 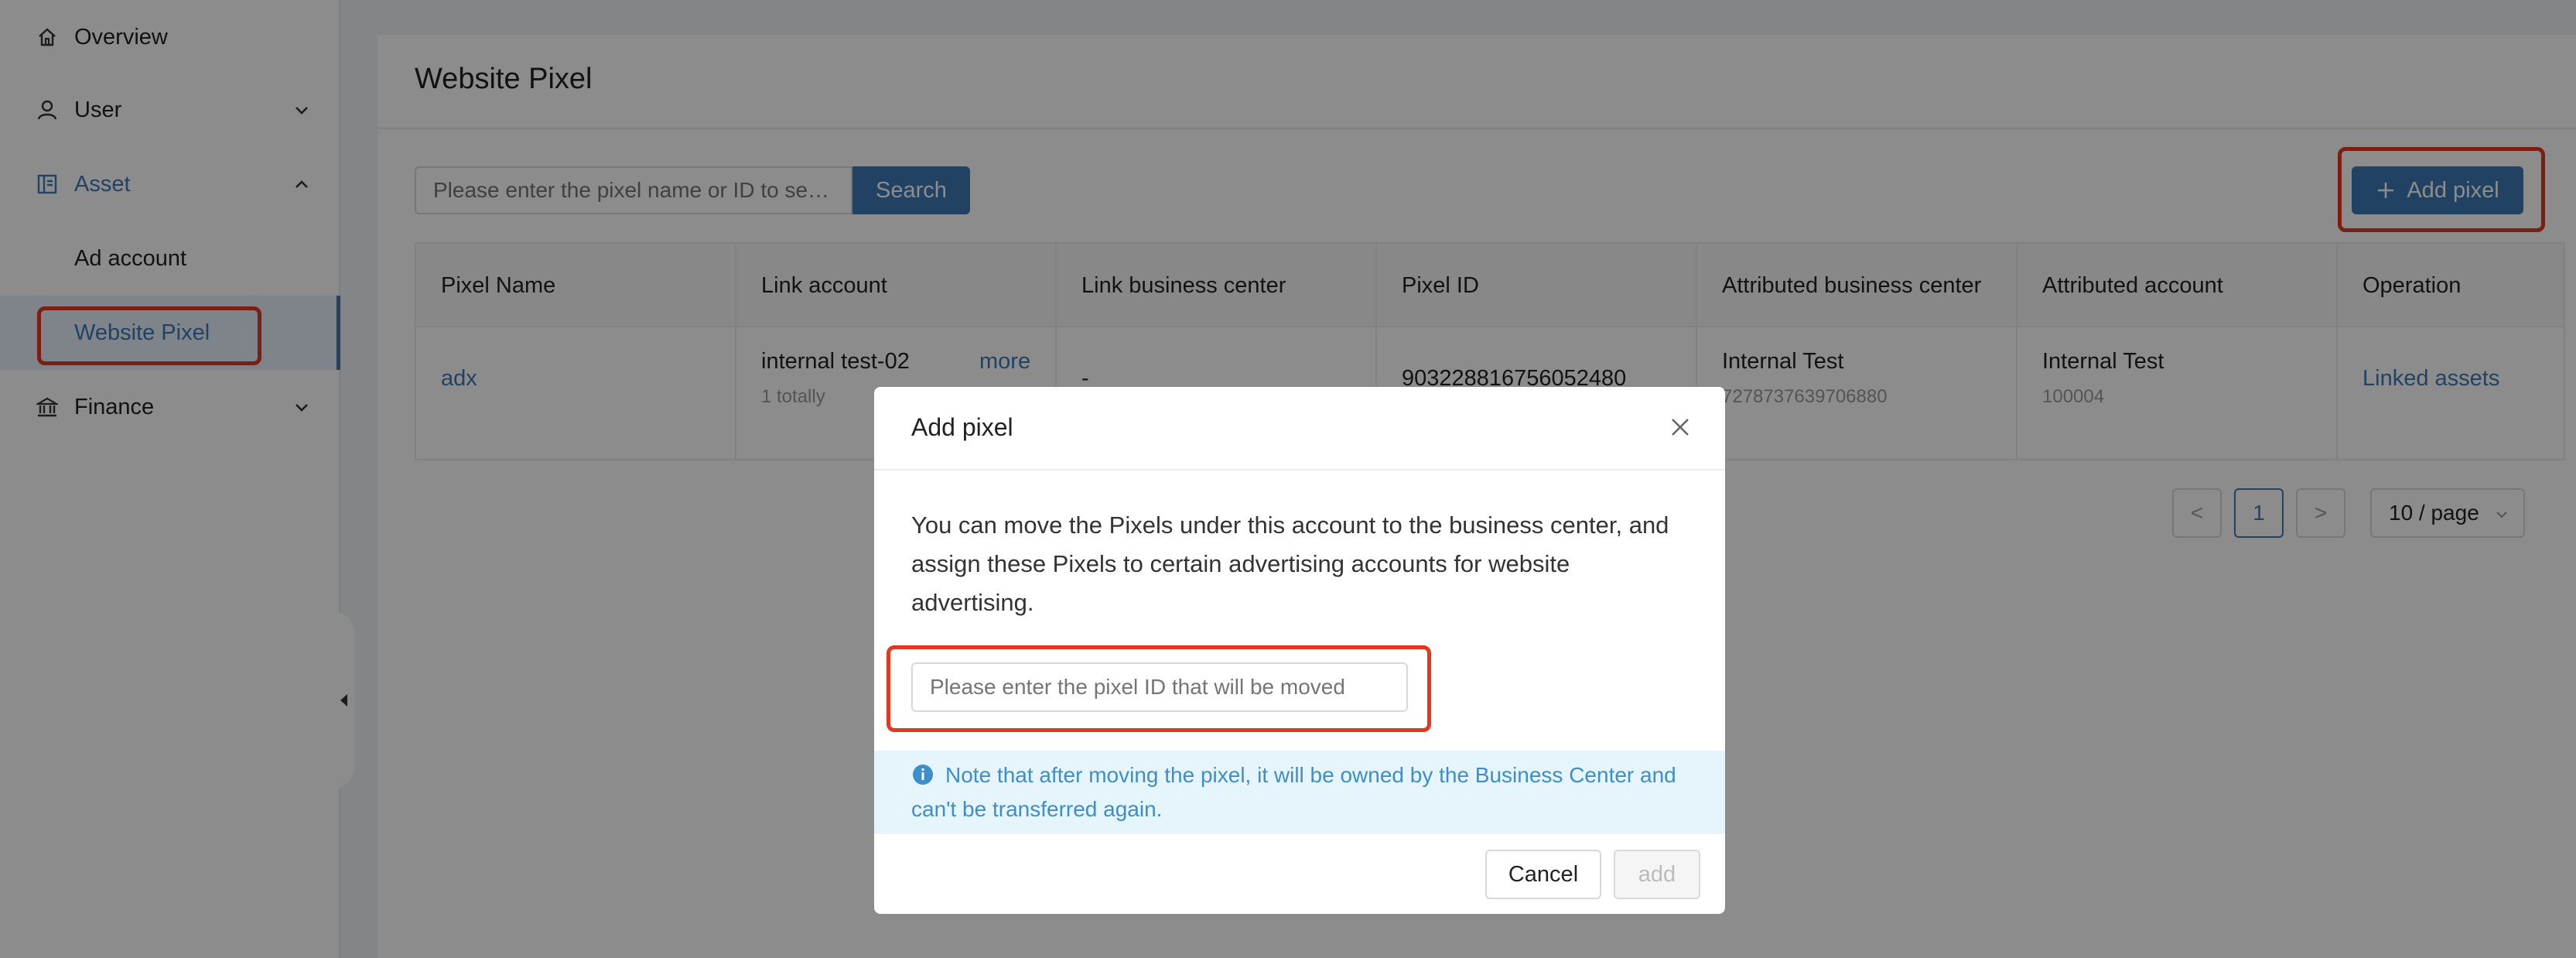 What do you see at coordinates (1657, 875) in the screenshot?
I see `add-button: add` at bounding box center [1657, 875].